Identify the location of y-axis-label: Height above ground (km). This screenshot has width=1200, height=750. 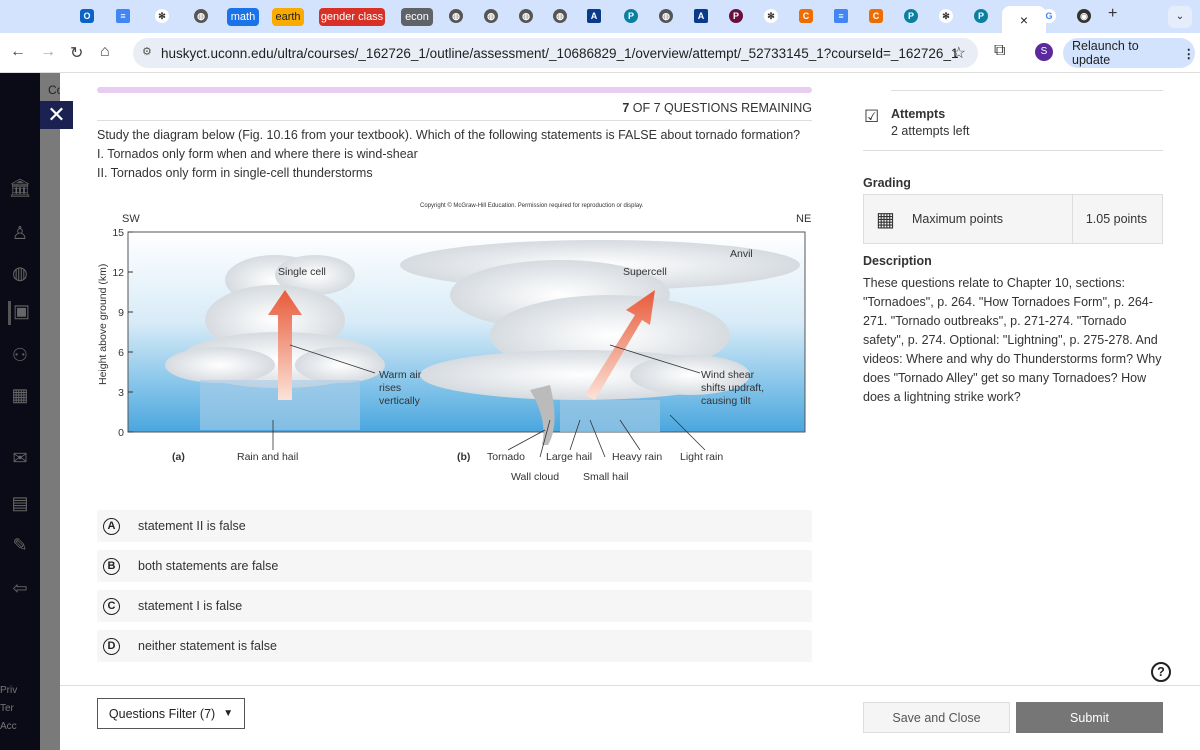
(103, 324).